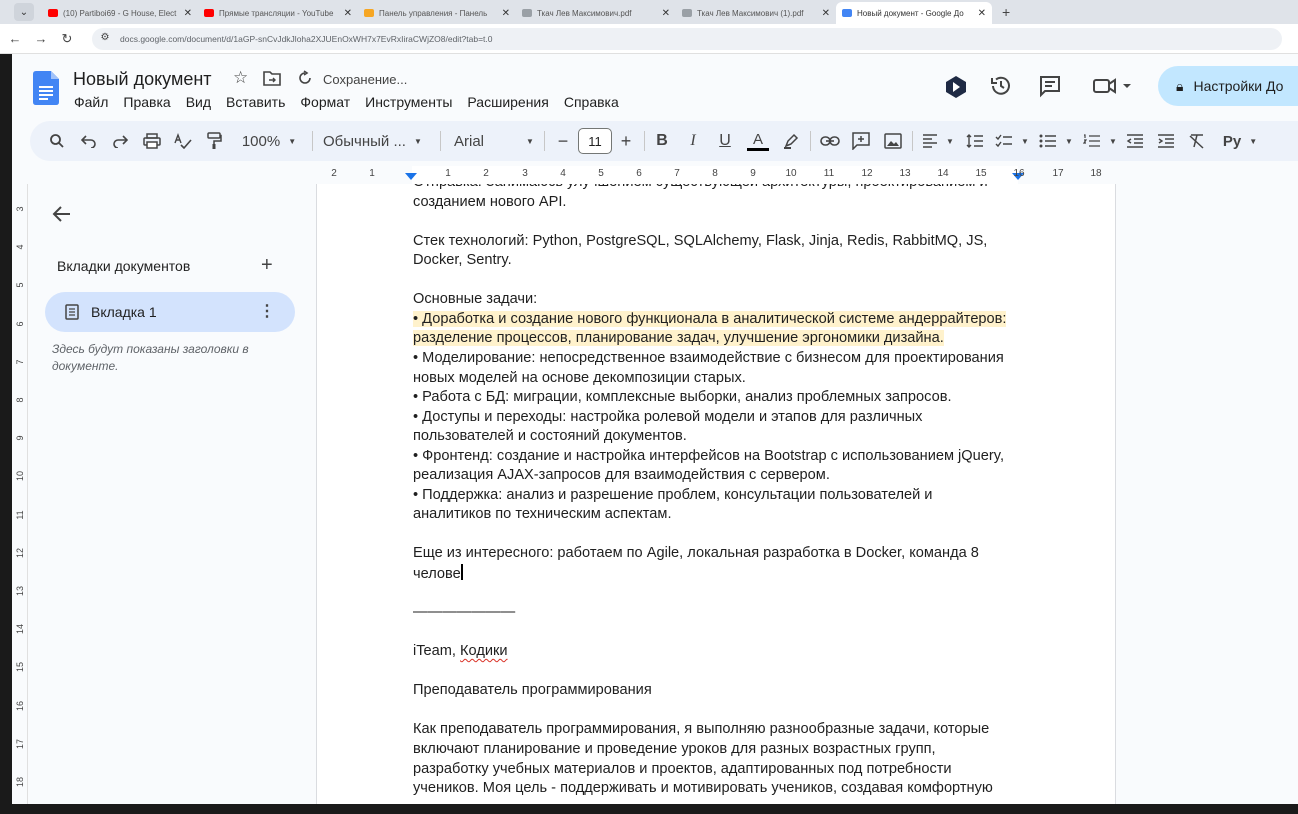 The height and width of the screenshot is (814, 1298). Describe the element at coordinates (914, 13) in the screenshot. I see `browser-tab: Новый документ - Google До ✕` at that location.